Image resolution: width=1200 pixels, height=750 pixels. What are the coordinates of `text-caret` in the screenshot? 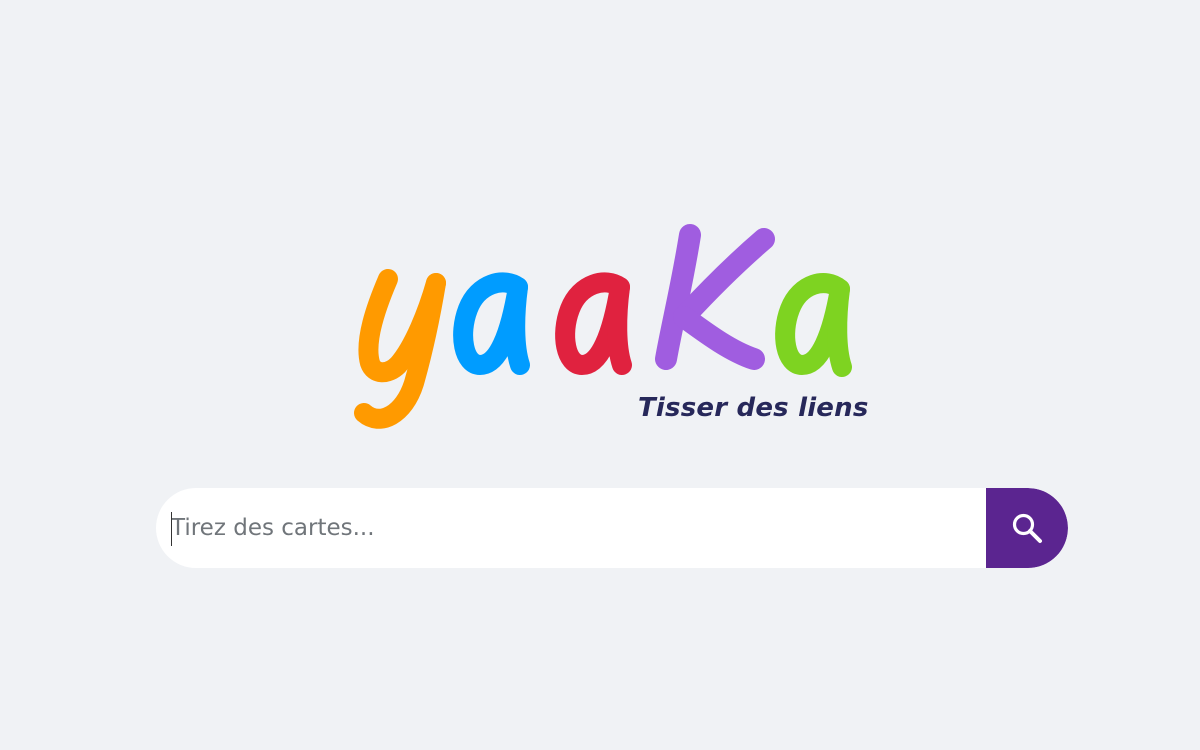 It's located at (171, 529).